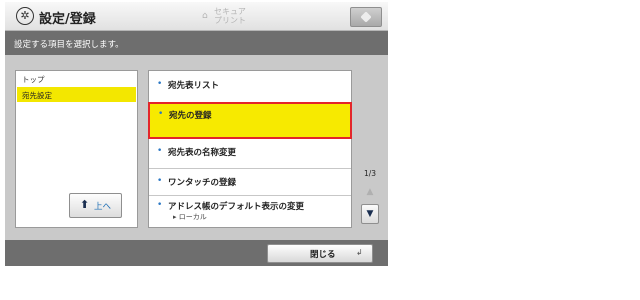 Image resolution: width=640 pixels, height=300 pixels. Describe the element at coordinates (103, 207) in the screenshot. I see `up-button-label: 上へ` at that location.